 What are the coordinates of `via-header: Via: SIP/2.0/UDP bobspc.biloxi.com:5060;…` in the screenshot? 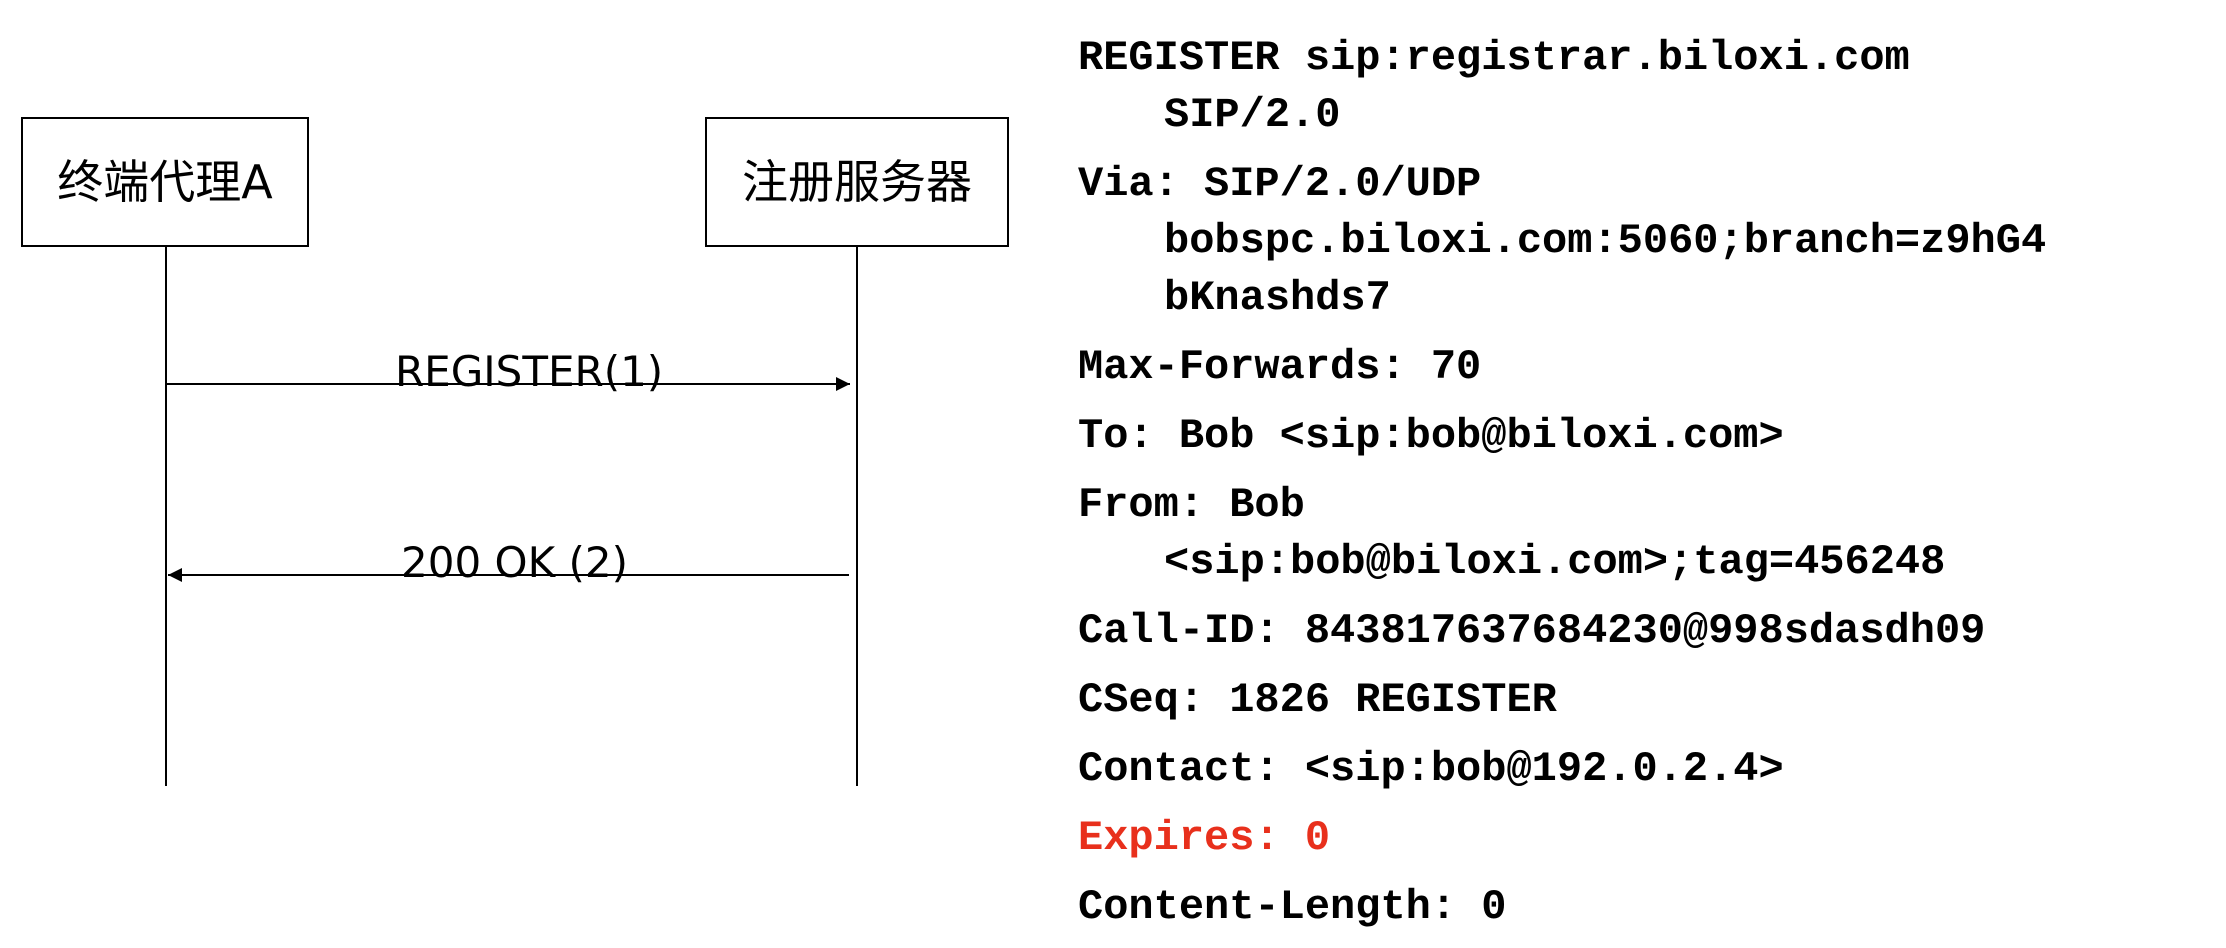 It's located at (1638, 241).